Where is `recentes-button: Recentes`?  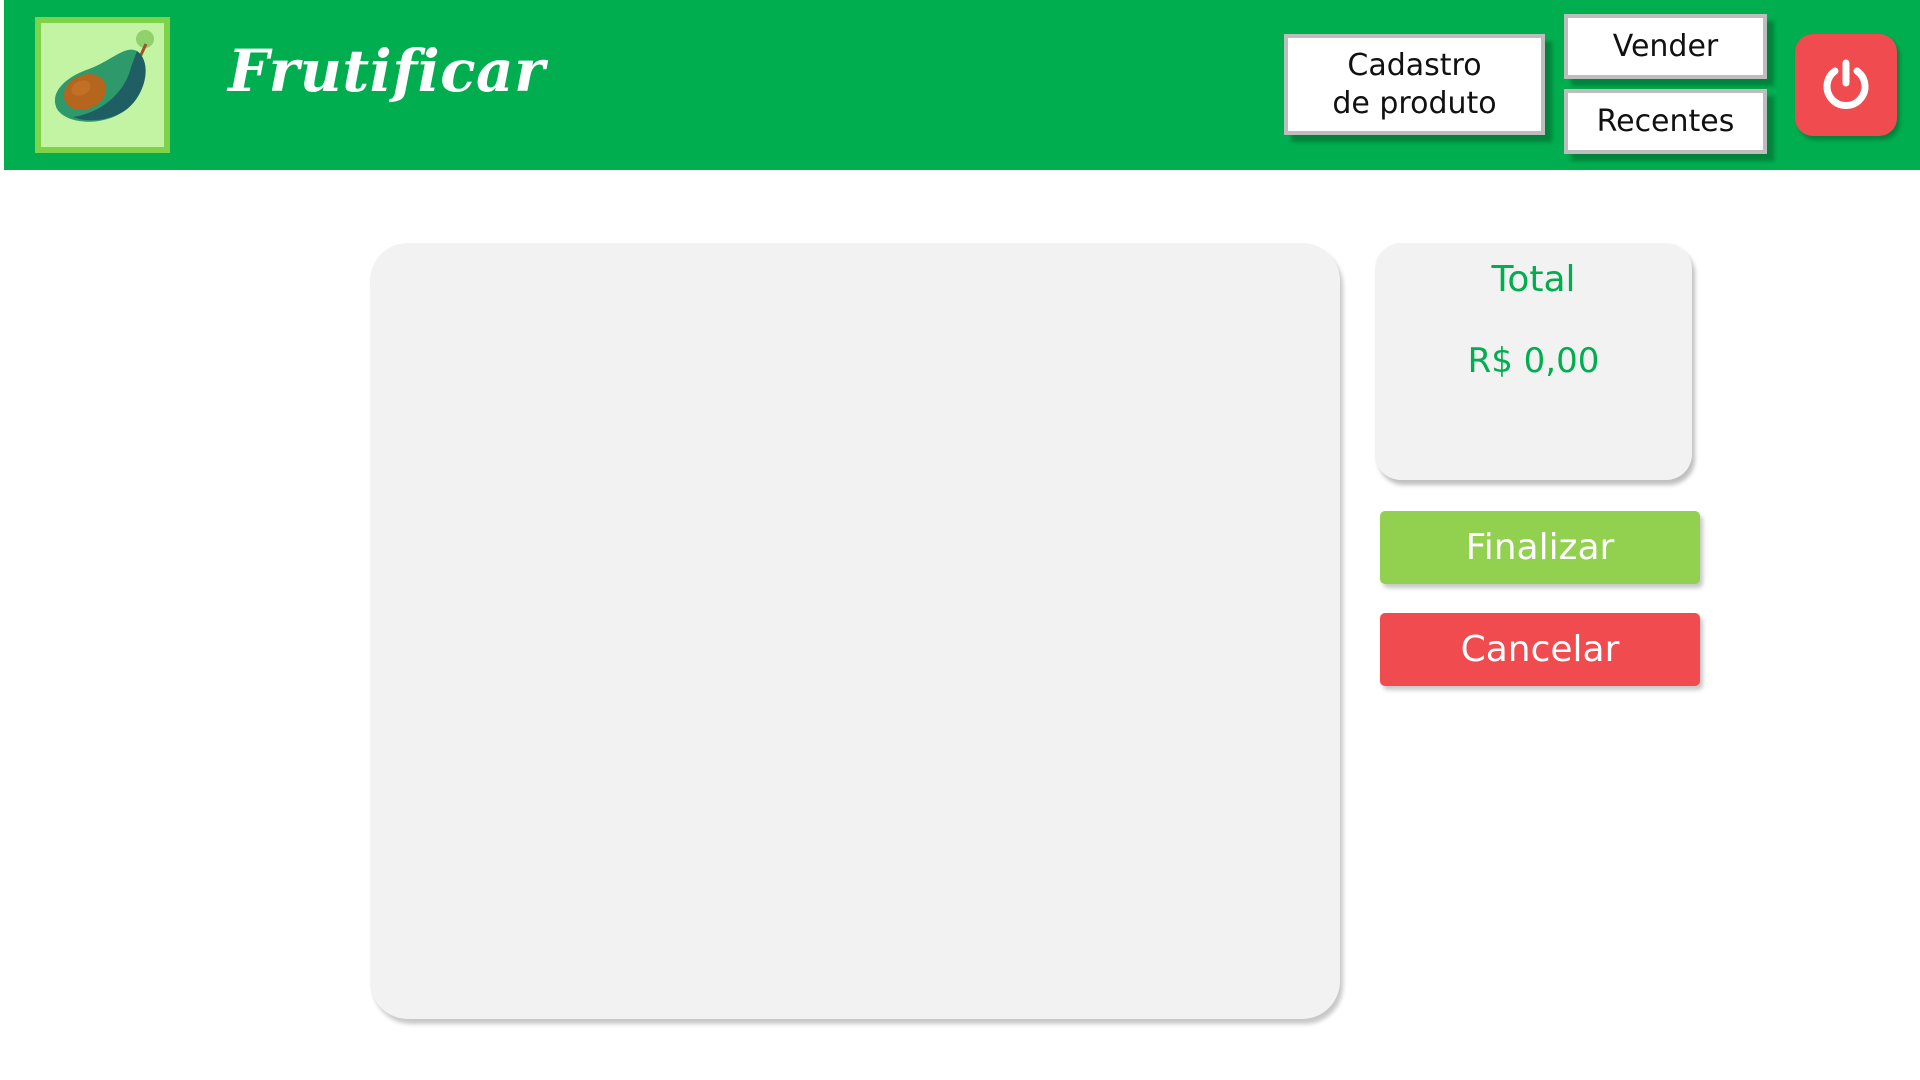
recentes-button: Recentes is located at coordinates (1665, 121).